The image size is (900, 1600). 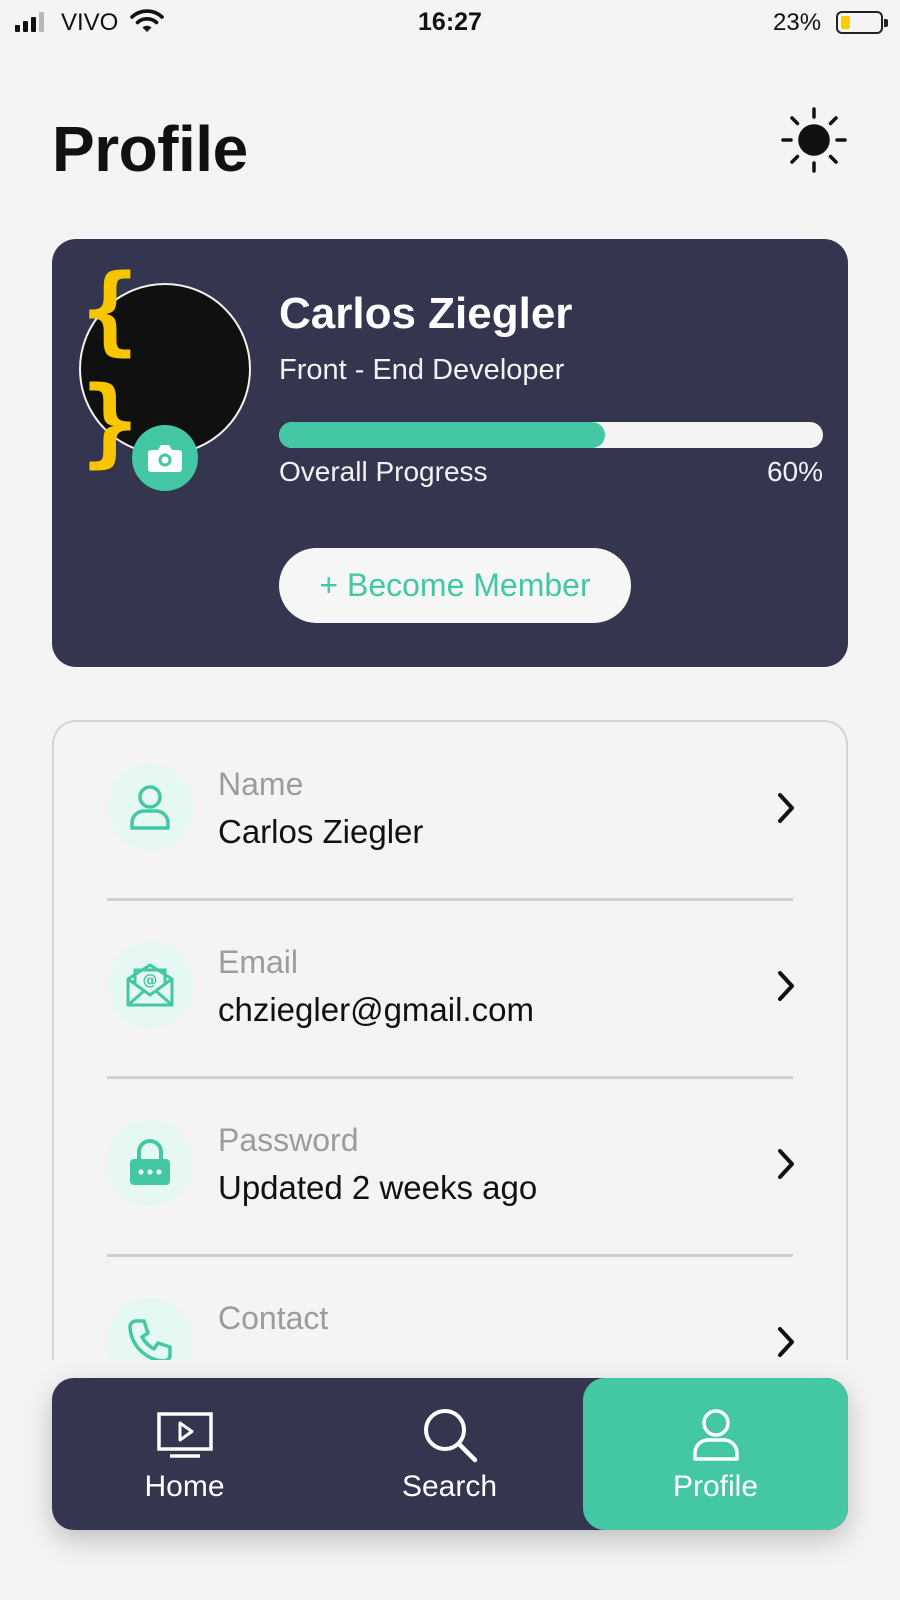 What do you see at coordinates (422, 370) in the screenshot?
I see `profile-role: Front - End Developer` at bounding box center [422, 370].